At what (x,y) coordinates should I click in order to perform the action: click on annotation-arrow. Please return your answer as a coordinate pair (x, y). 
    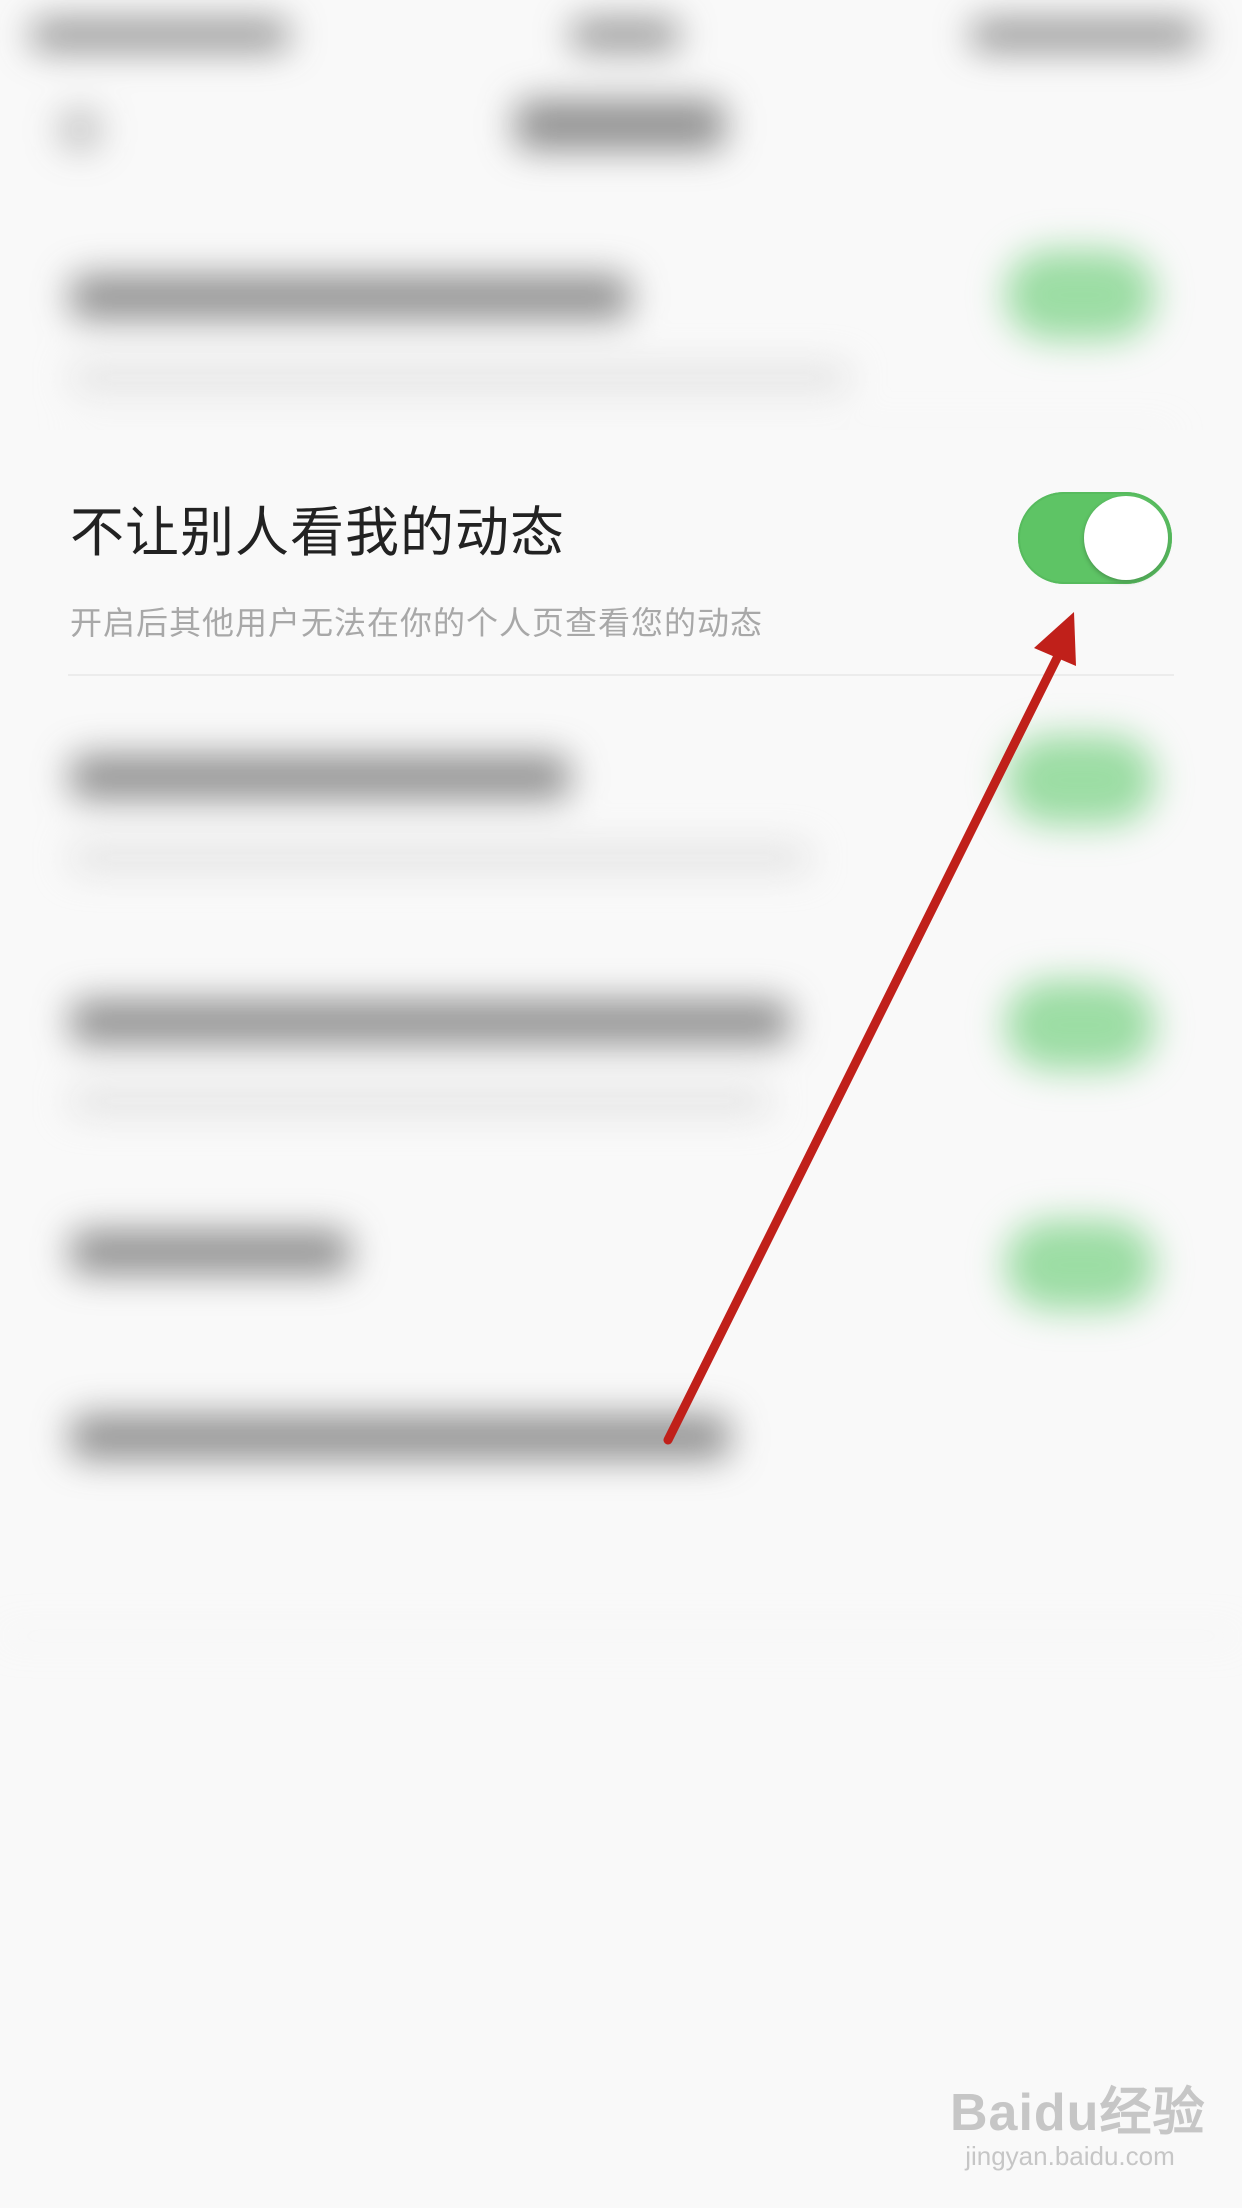
    Looking at the image, I should click on (869, 1028).